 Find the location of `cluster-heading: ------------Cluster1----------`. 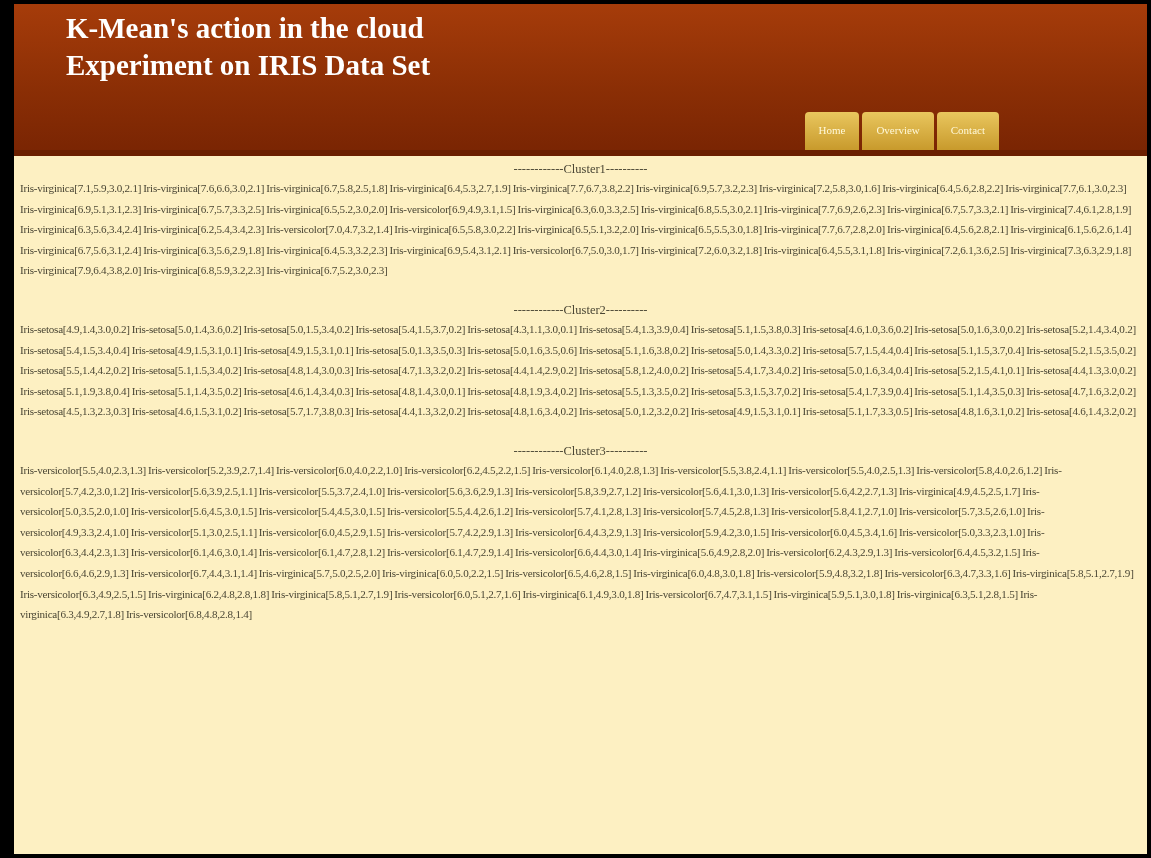

cluster-heading: ------------Cluster1---------- is located at coordinates (580, 169).